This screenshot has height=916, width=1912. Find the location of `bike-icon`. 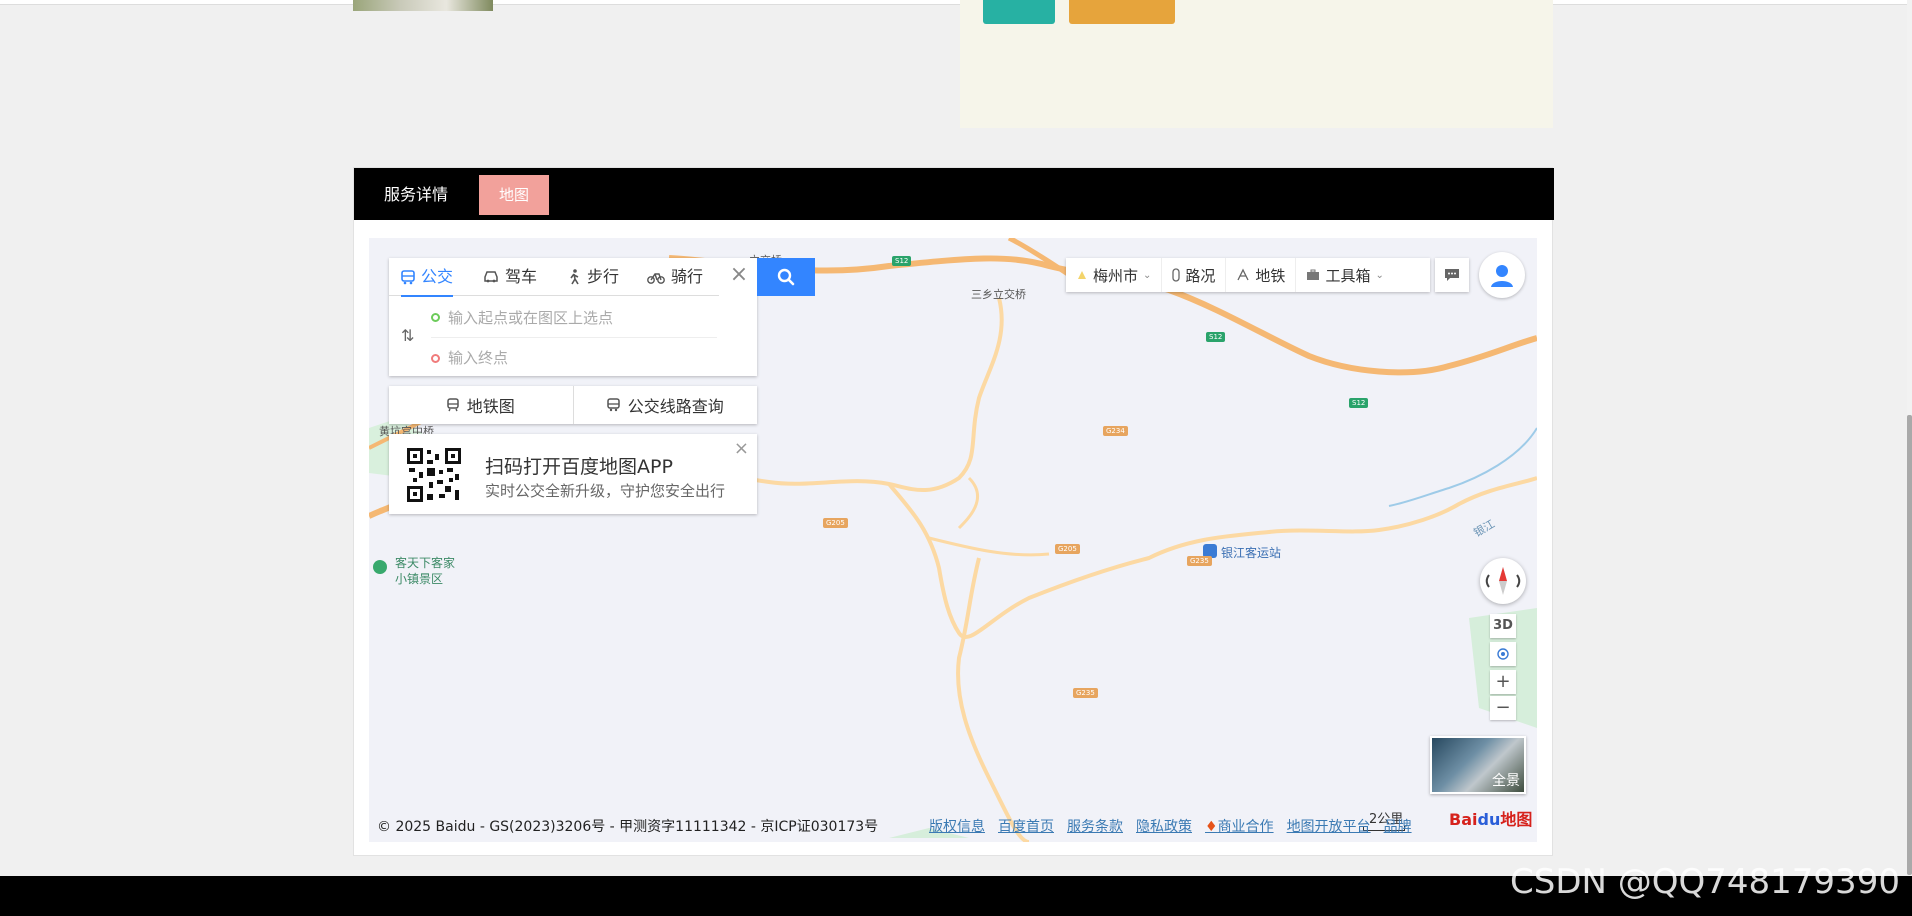

bike-icon is located at coordinates (656, 278).